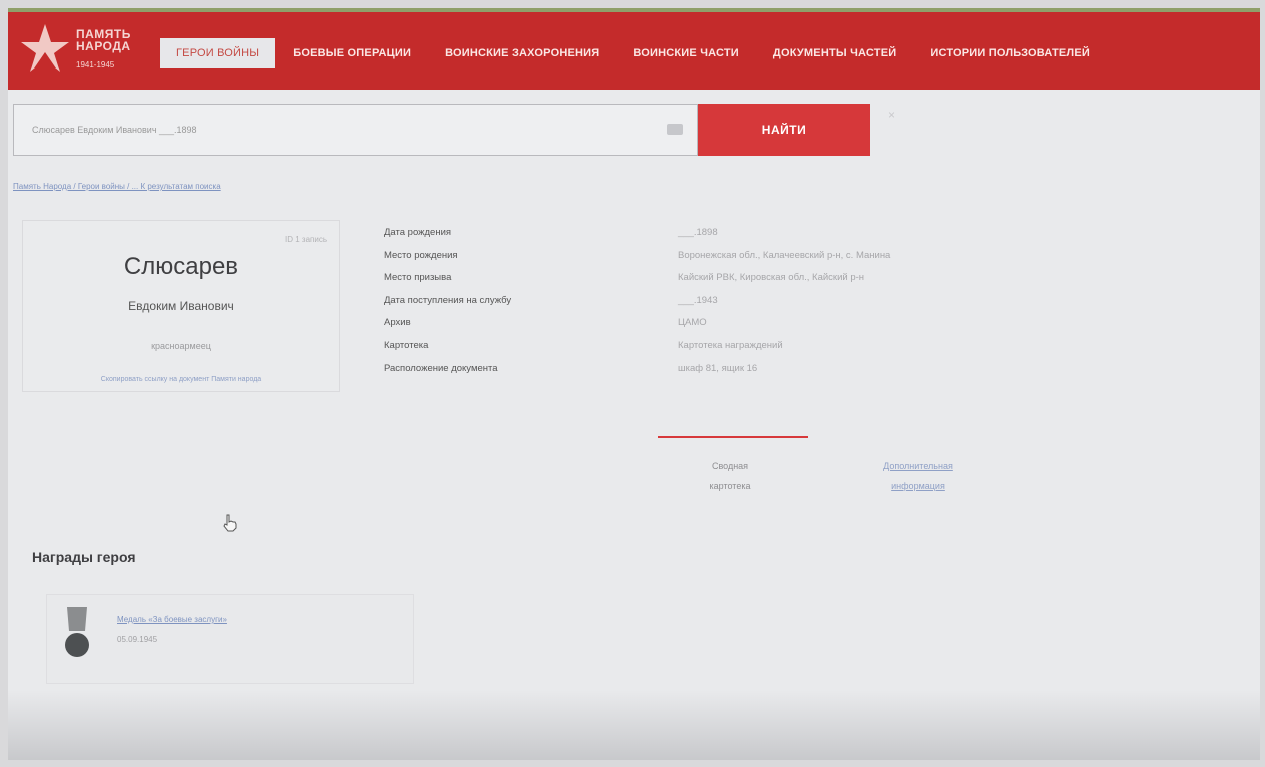 This screenshot has width=1265, height=767. I want to click on label-draft-place: Место призыва, so click(418, 278).